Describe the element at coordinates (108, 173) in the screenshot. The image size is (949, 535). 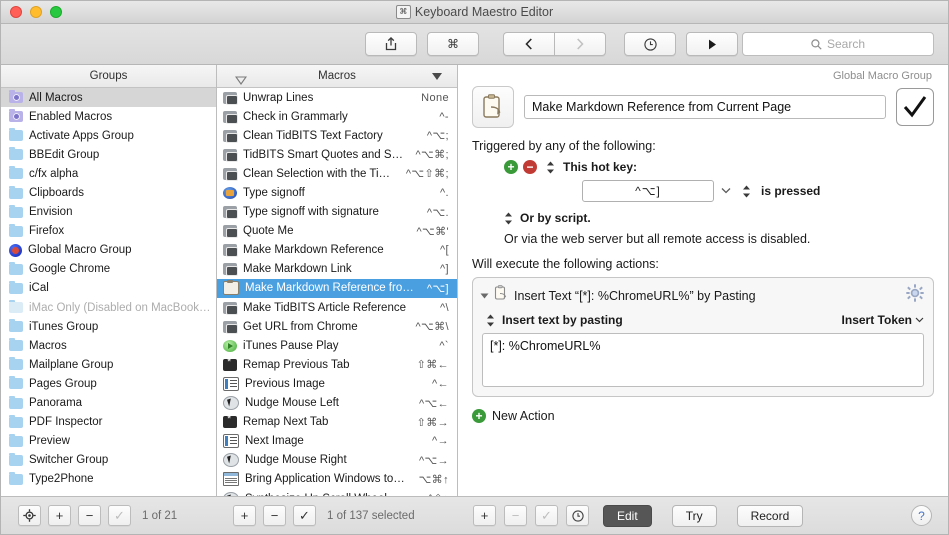
I see `group-row: c/fx alpha` at that location.